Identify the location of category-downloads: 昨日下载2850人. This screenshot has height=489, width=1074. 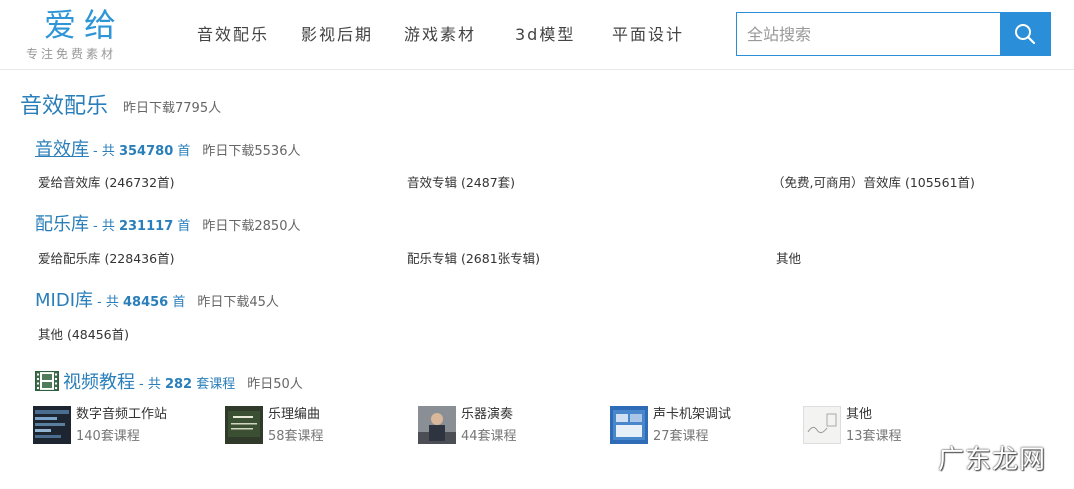
(251, 226).